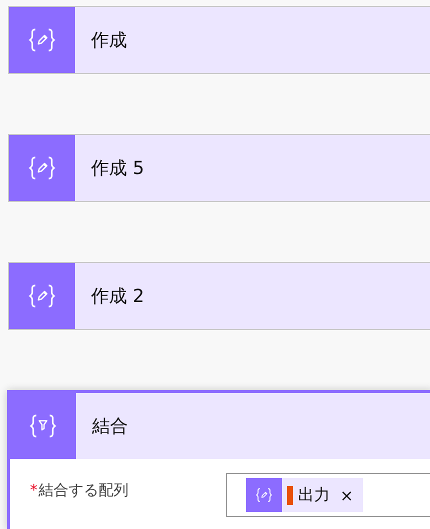 The width and height of the screenshot is (430, 529). What do you see at coordinates (219, 296) in the screenshot?
I see `action-card: 作成 2` at bounding box center [219, 296].